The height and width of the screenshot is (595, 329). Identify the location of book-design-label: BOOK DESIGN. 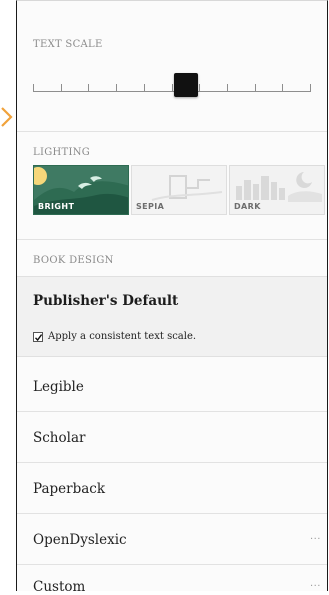
(73, 260).